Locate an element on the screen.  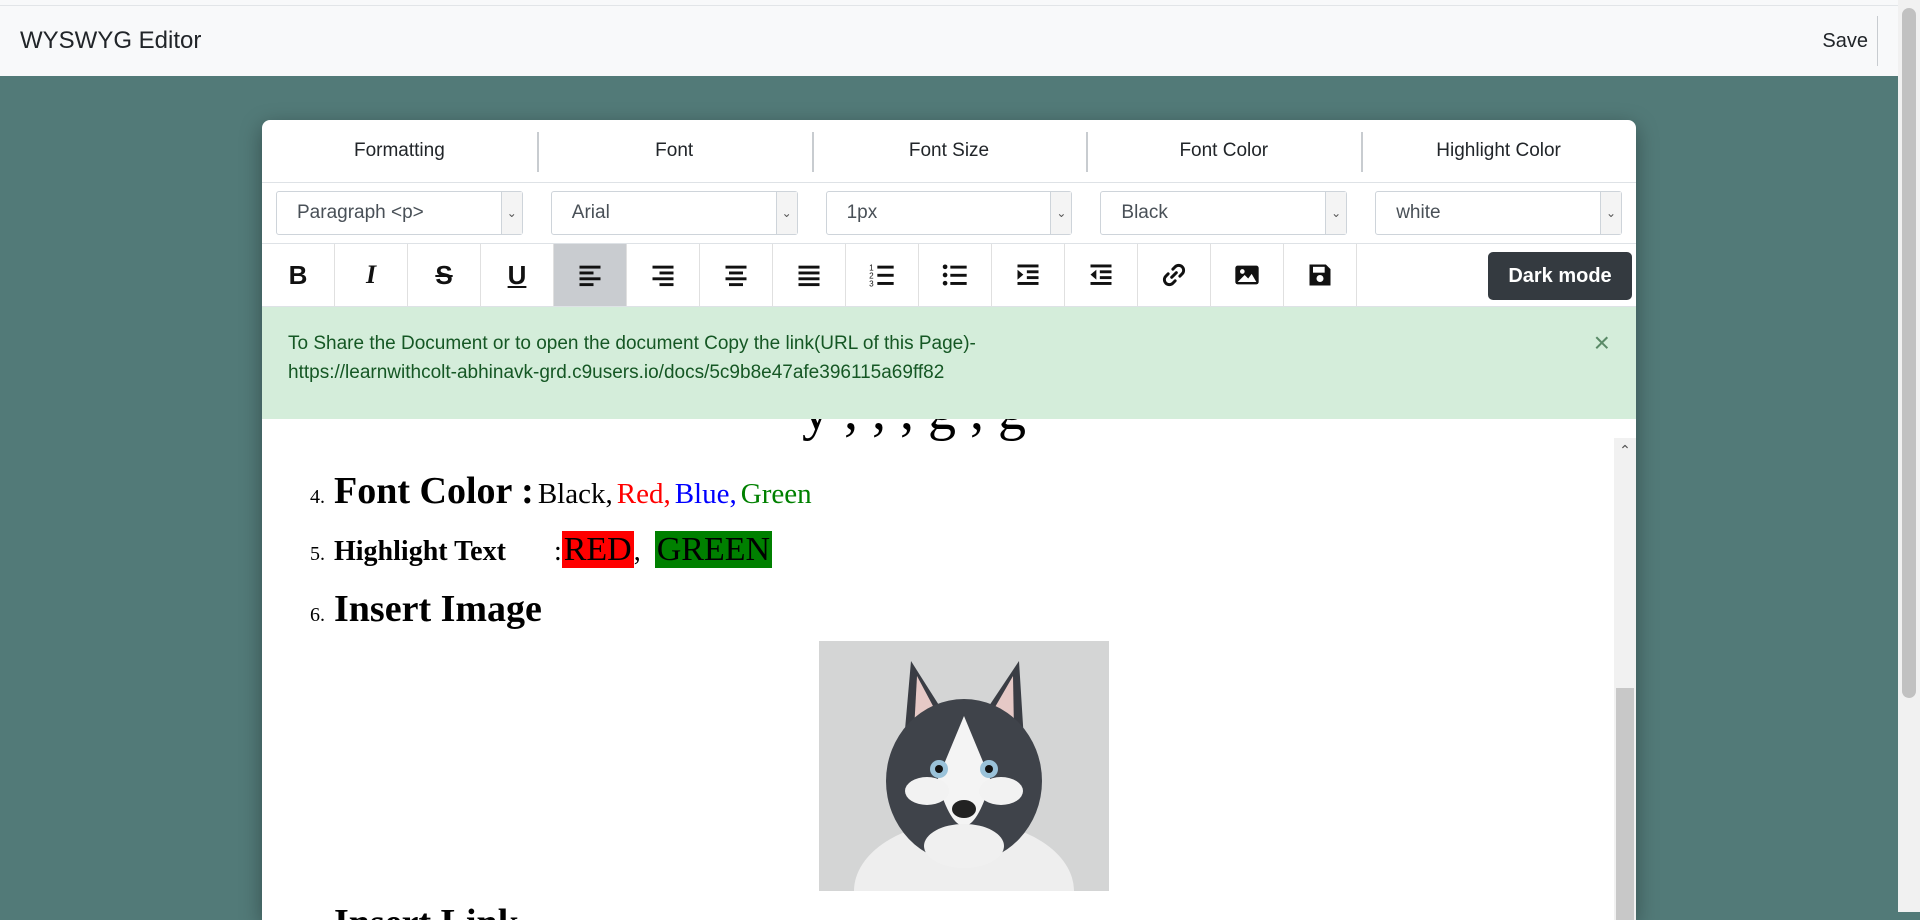
strikethrough-button: S is located at coordinates (444, 275).